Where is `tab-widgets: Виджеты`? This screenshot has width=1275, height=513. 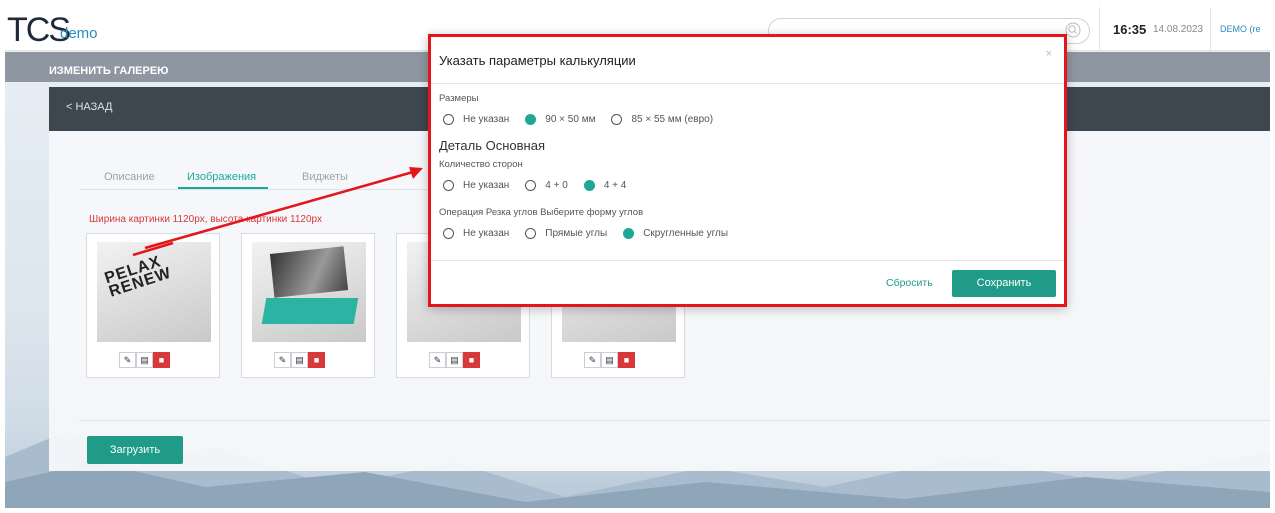
tab-widgets: Виджеты is located at coordinates (325, 177).